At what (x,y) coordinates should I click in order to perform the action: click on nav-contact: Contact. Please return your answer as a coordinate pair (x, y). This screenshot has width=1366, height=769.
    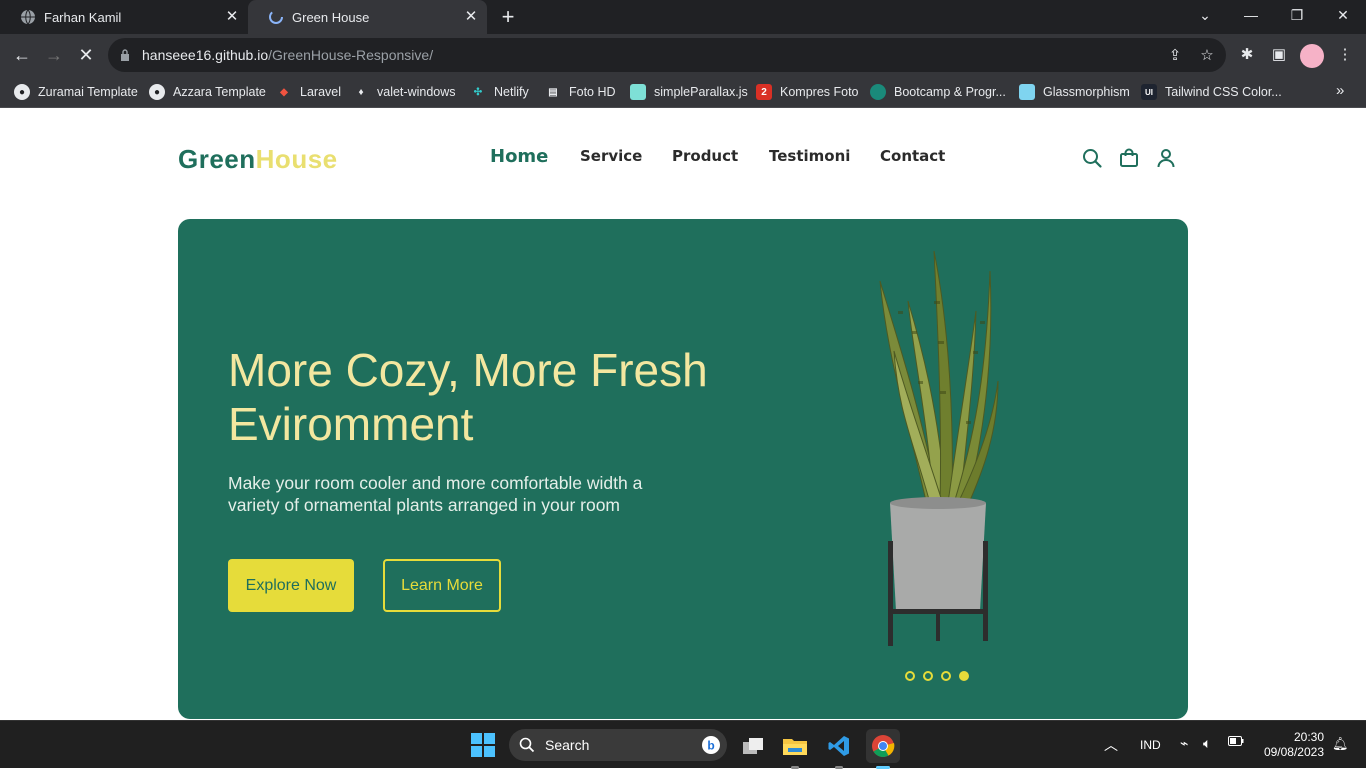
    Looking at the image, I should click on (912, 156).